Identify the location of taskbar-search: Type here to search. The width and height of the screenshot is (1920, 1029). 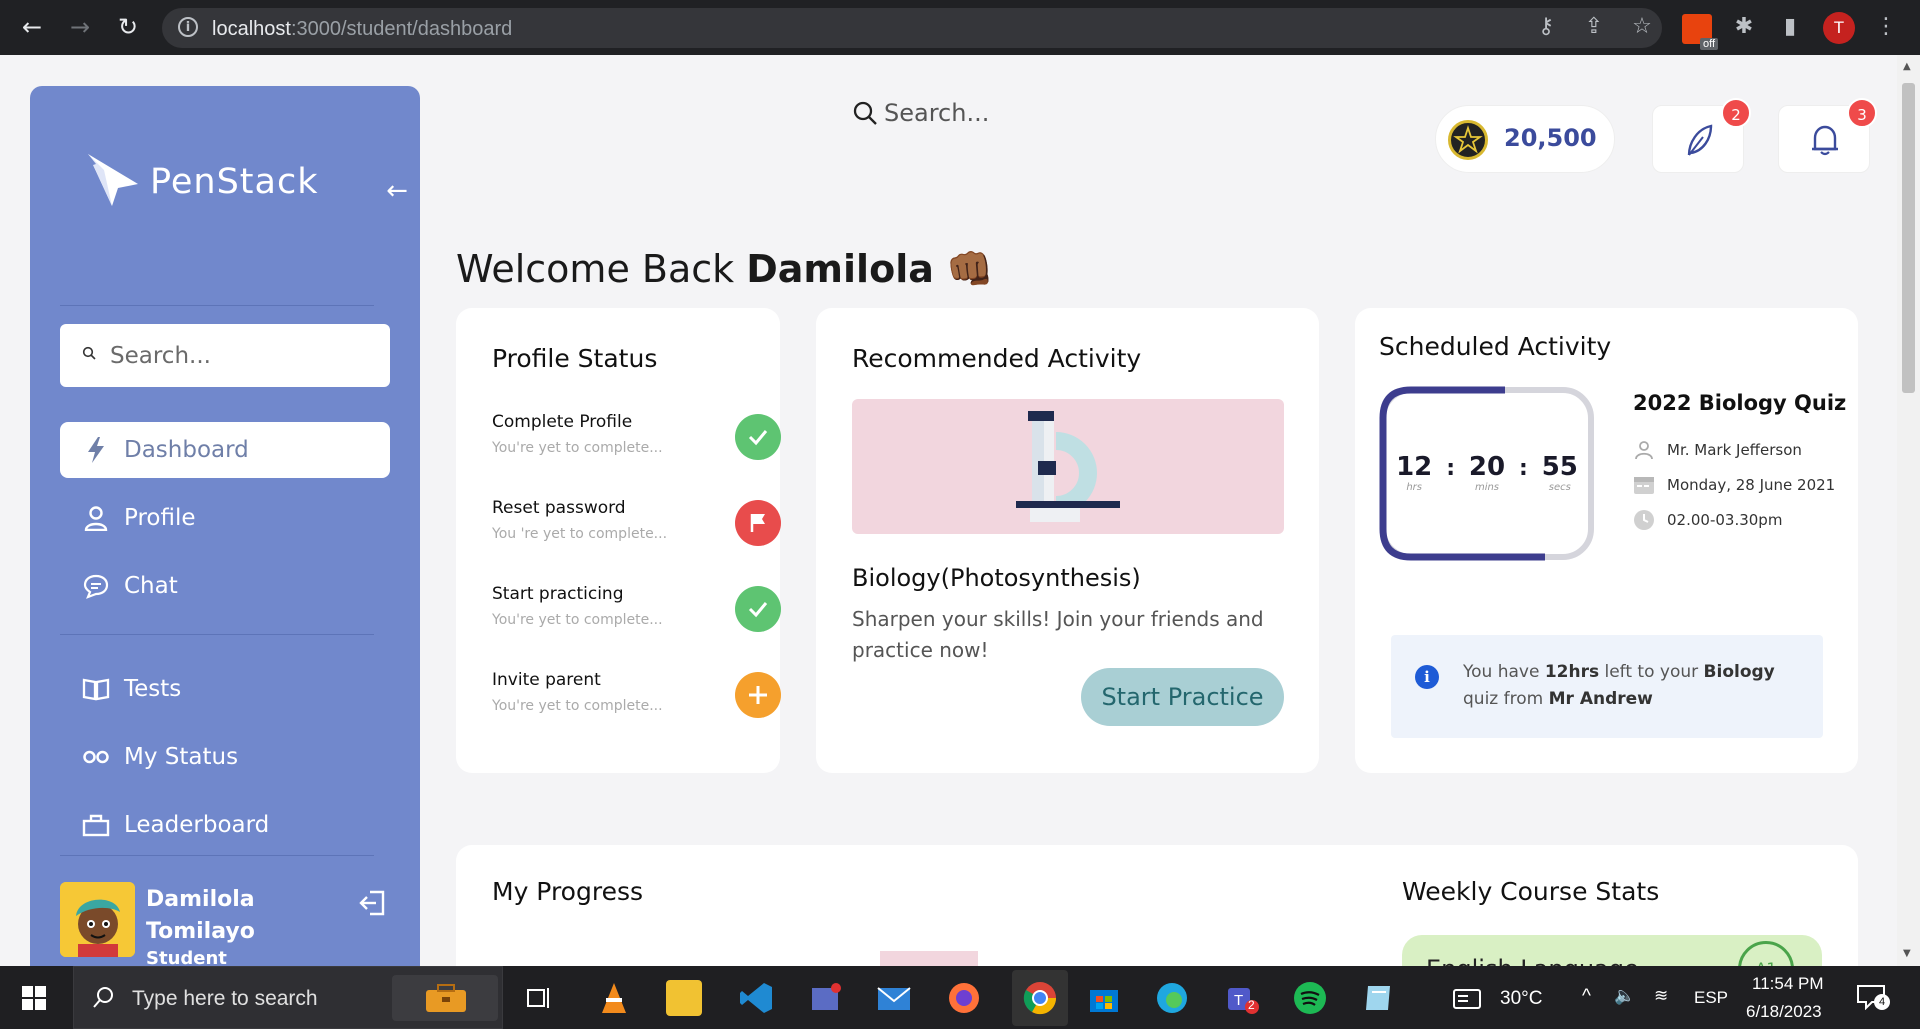
(288, 997).